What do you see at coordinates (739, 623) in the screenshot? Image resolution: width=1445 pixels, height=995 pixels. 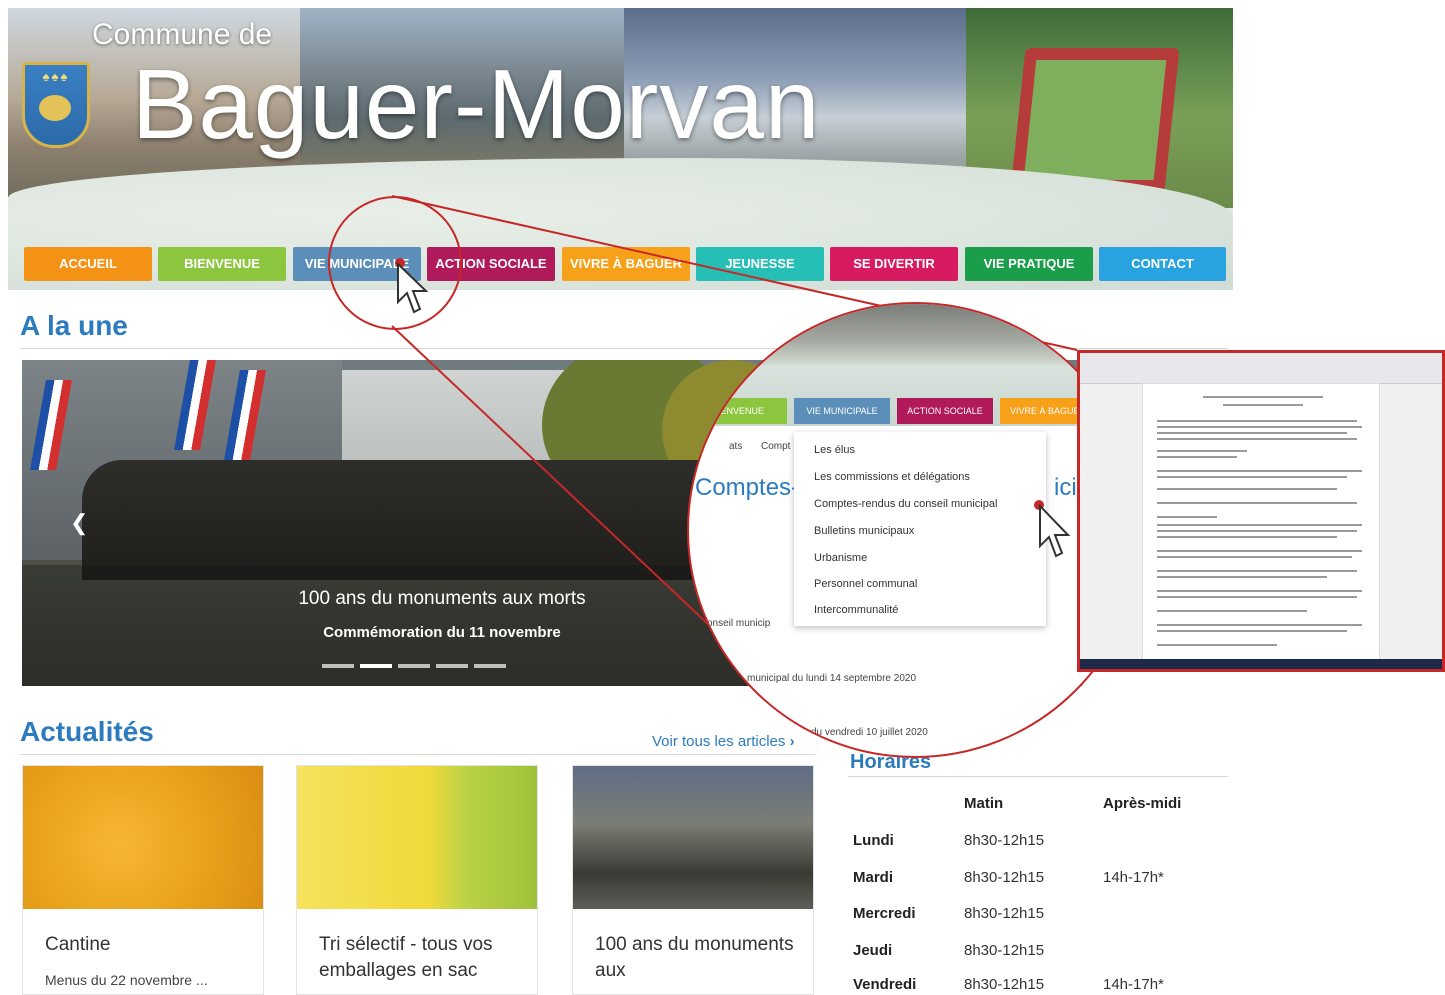 I see `zoom-text: onseil municip` at bounding box center [739, 623].